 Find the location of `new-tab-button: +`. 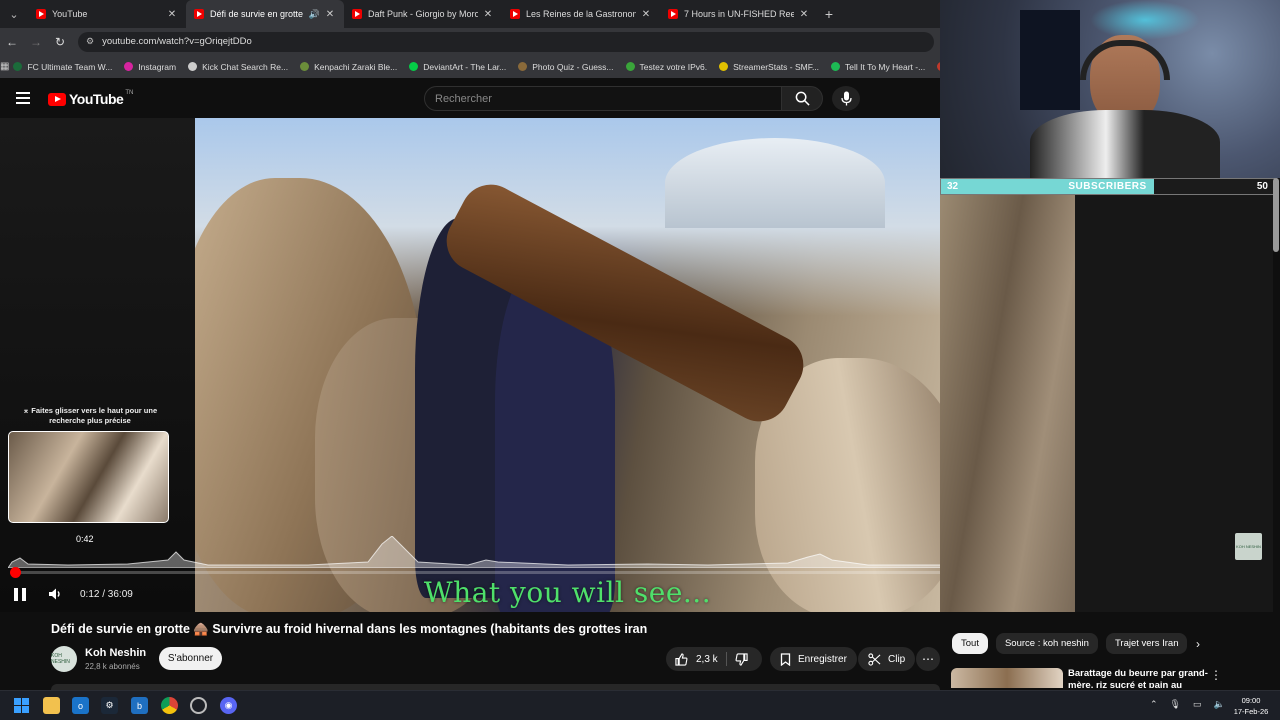

new-tab-button: + is located at coordinates (829, 14).